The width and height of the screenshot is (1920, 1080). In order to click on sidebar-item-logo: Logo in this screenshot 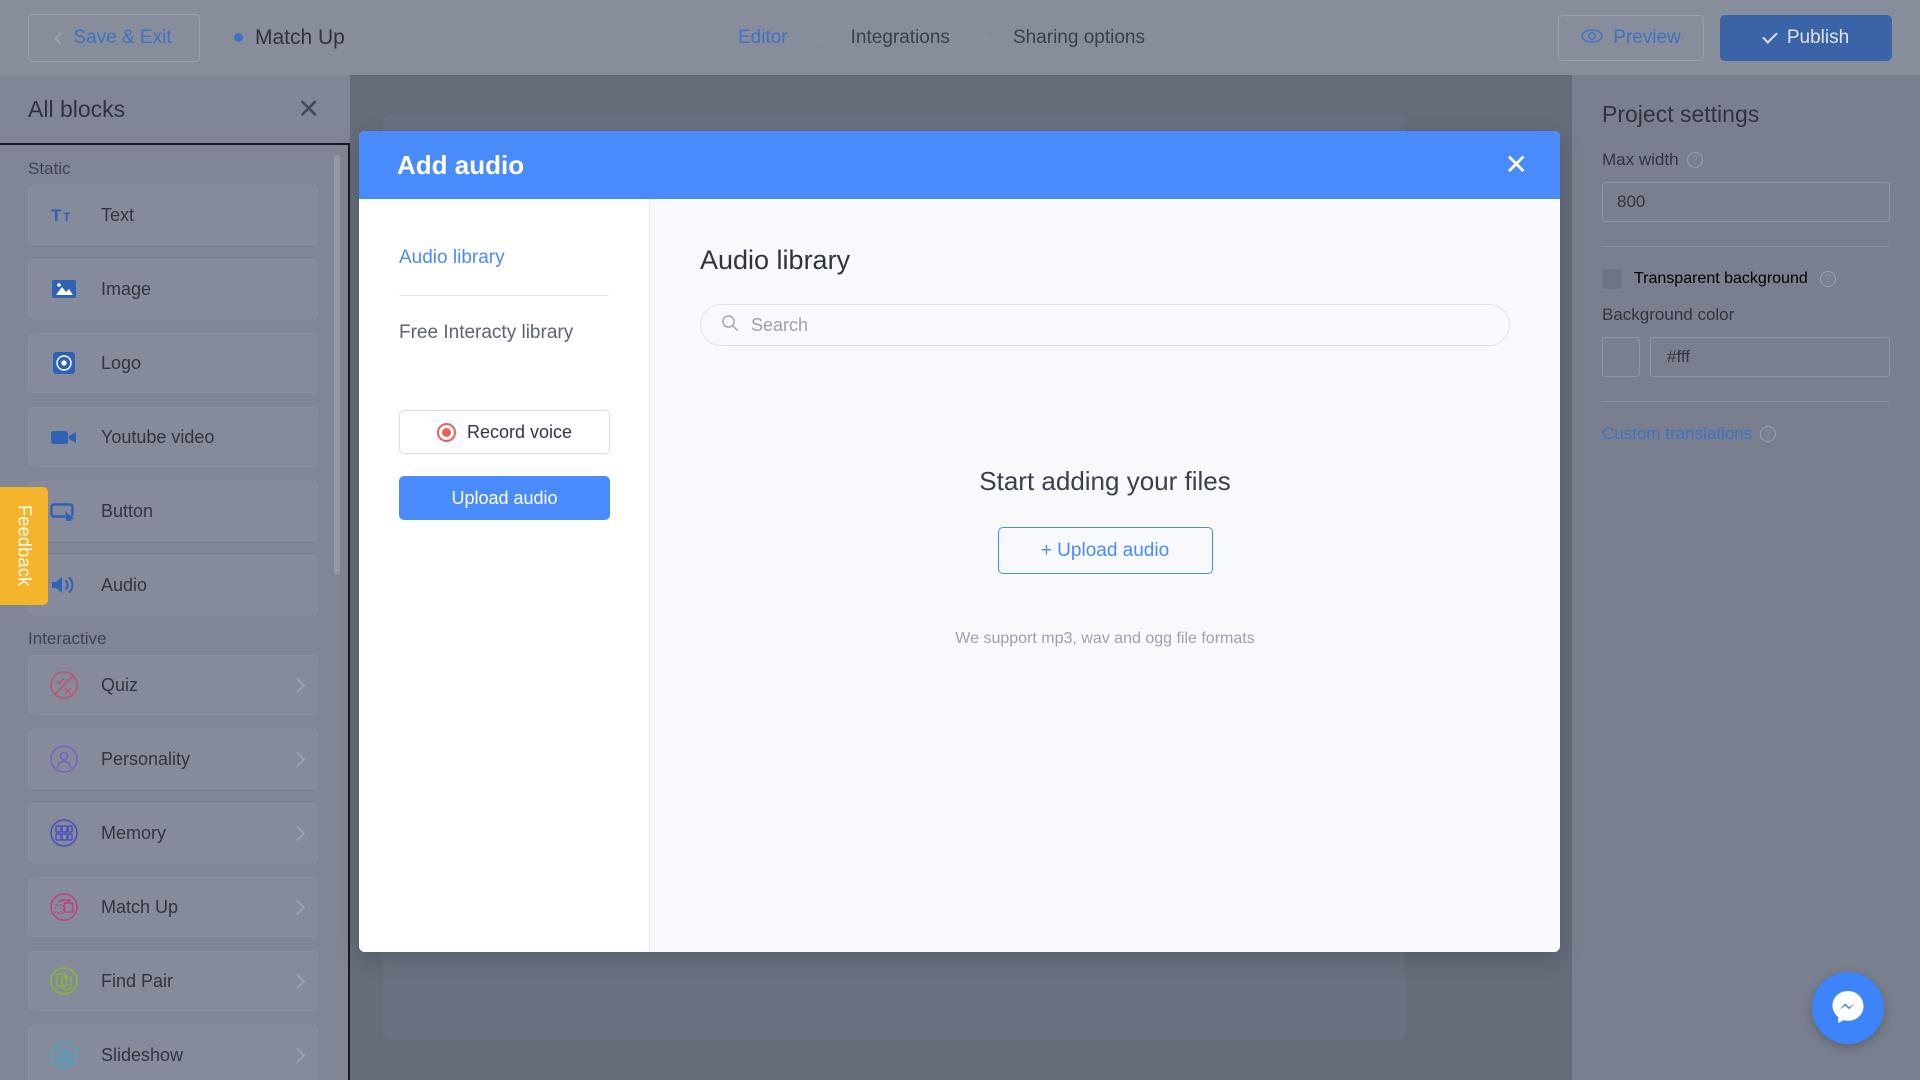, I will do `click(173, 363)`.